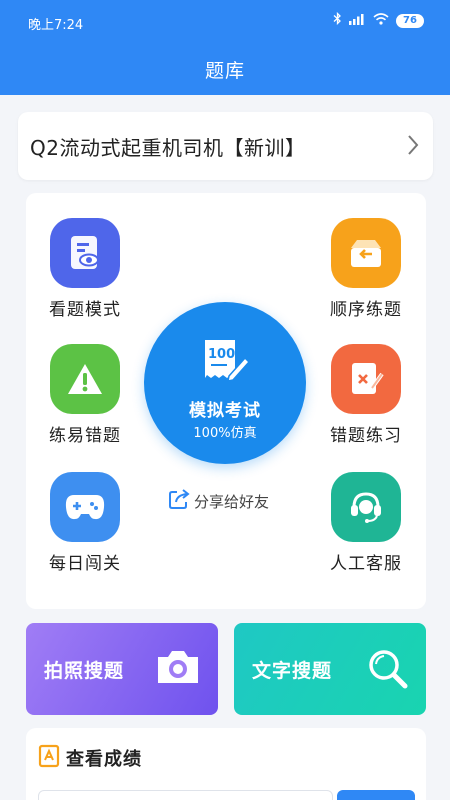 Image resolution: width=450 pixels, height=800 pixels. What do you see at coordinates (366, 253) in the screenshot?
I see `inbox-arrow-icon` at bounding box center [366, 253].